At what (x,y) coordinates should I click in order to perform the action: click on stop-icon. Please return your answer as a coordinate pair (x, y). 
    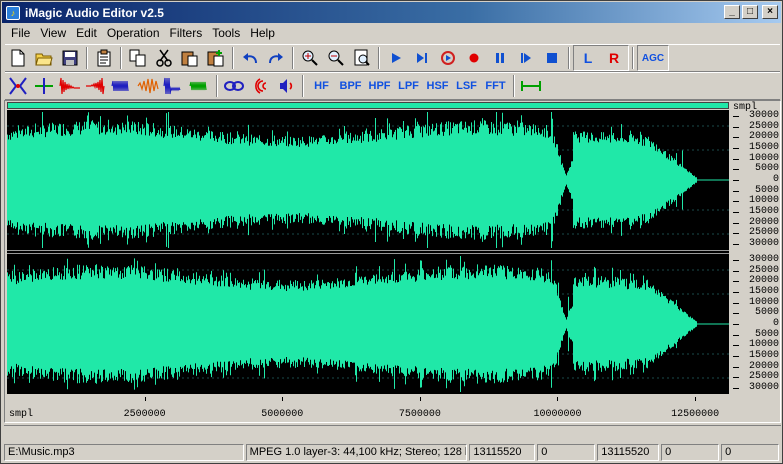
    Looking at the image, I should click on (552, 58).